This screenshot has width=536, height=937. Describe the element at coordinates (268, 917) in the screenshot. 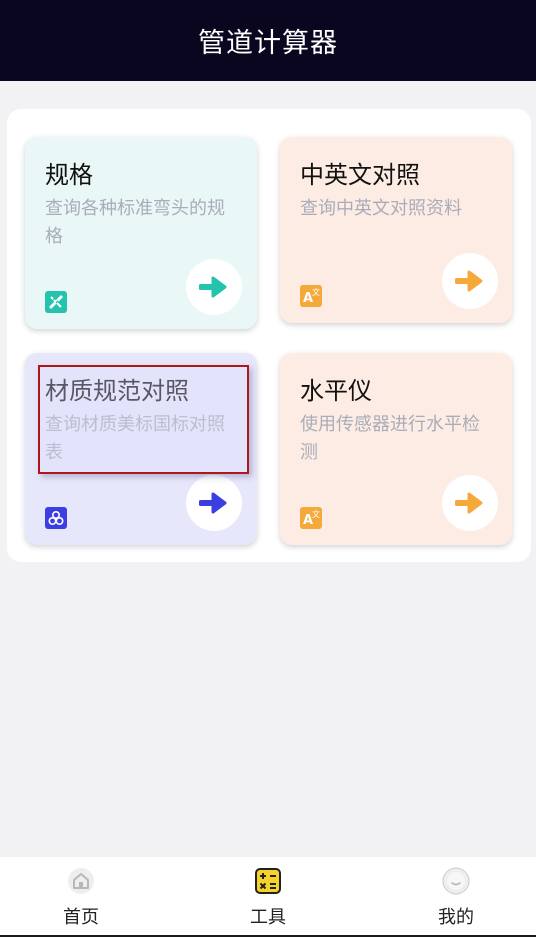

I see `tab-label: 工具` at that location.